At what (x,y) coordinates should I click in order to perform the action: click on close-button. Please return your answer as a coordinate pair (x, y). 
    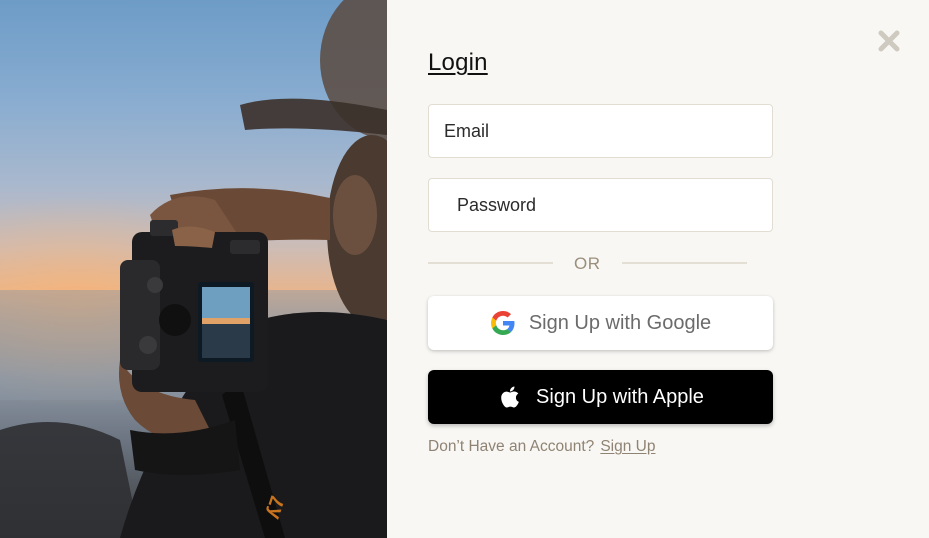
    Looking at the image, I should click on (889, 41).